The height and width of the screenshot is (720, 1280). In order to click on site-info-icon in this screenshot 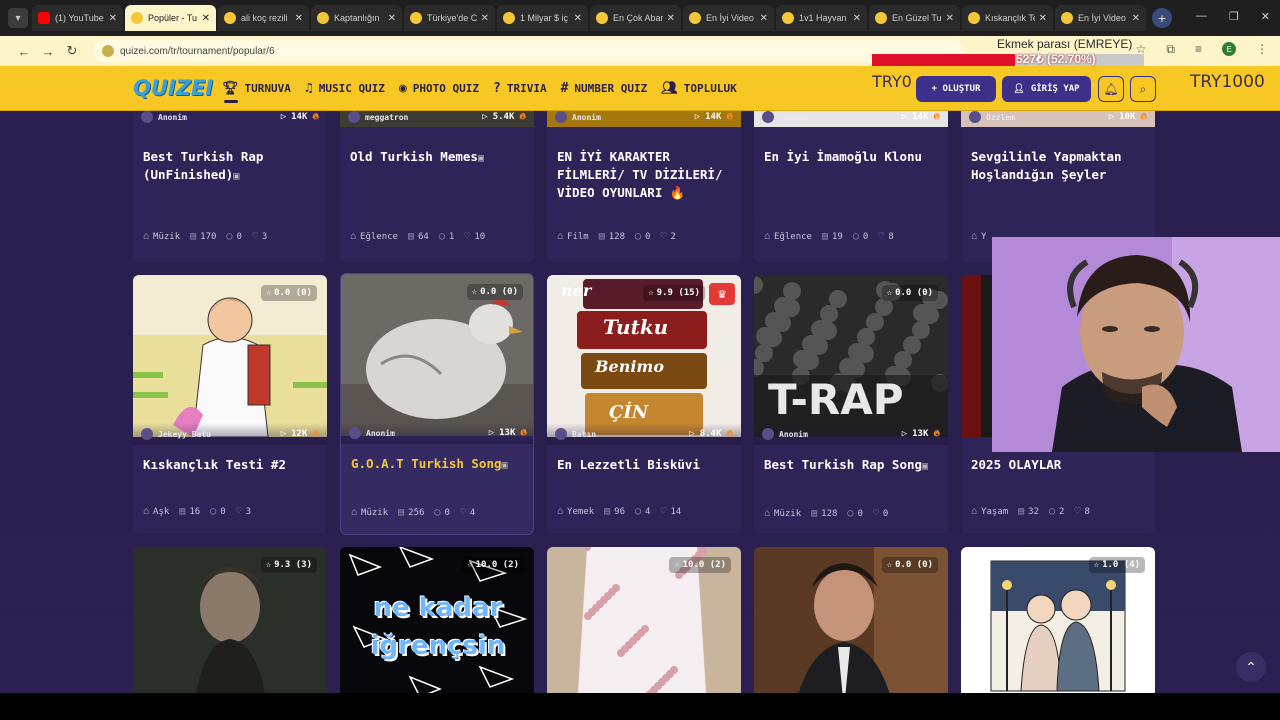, I will do `click(108, 51)`.